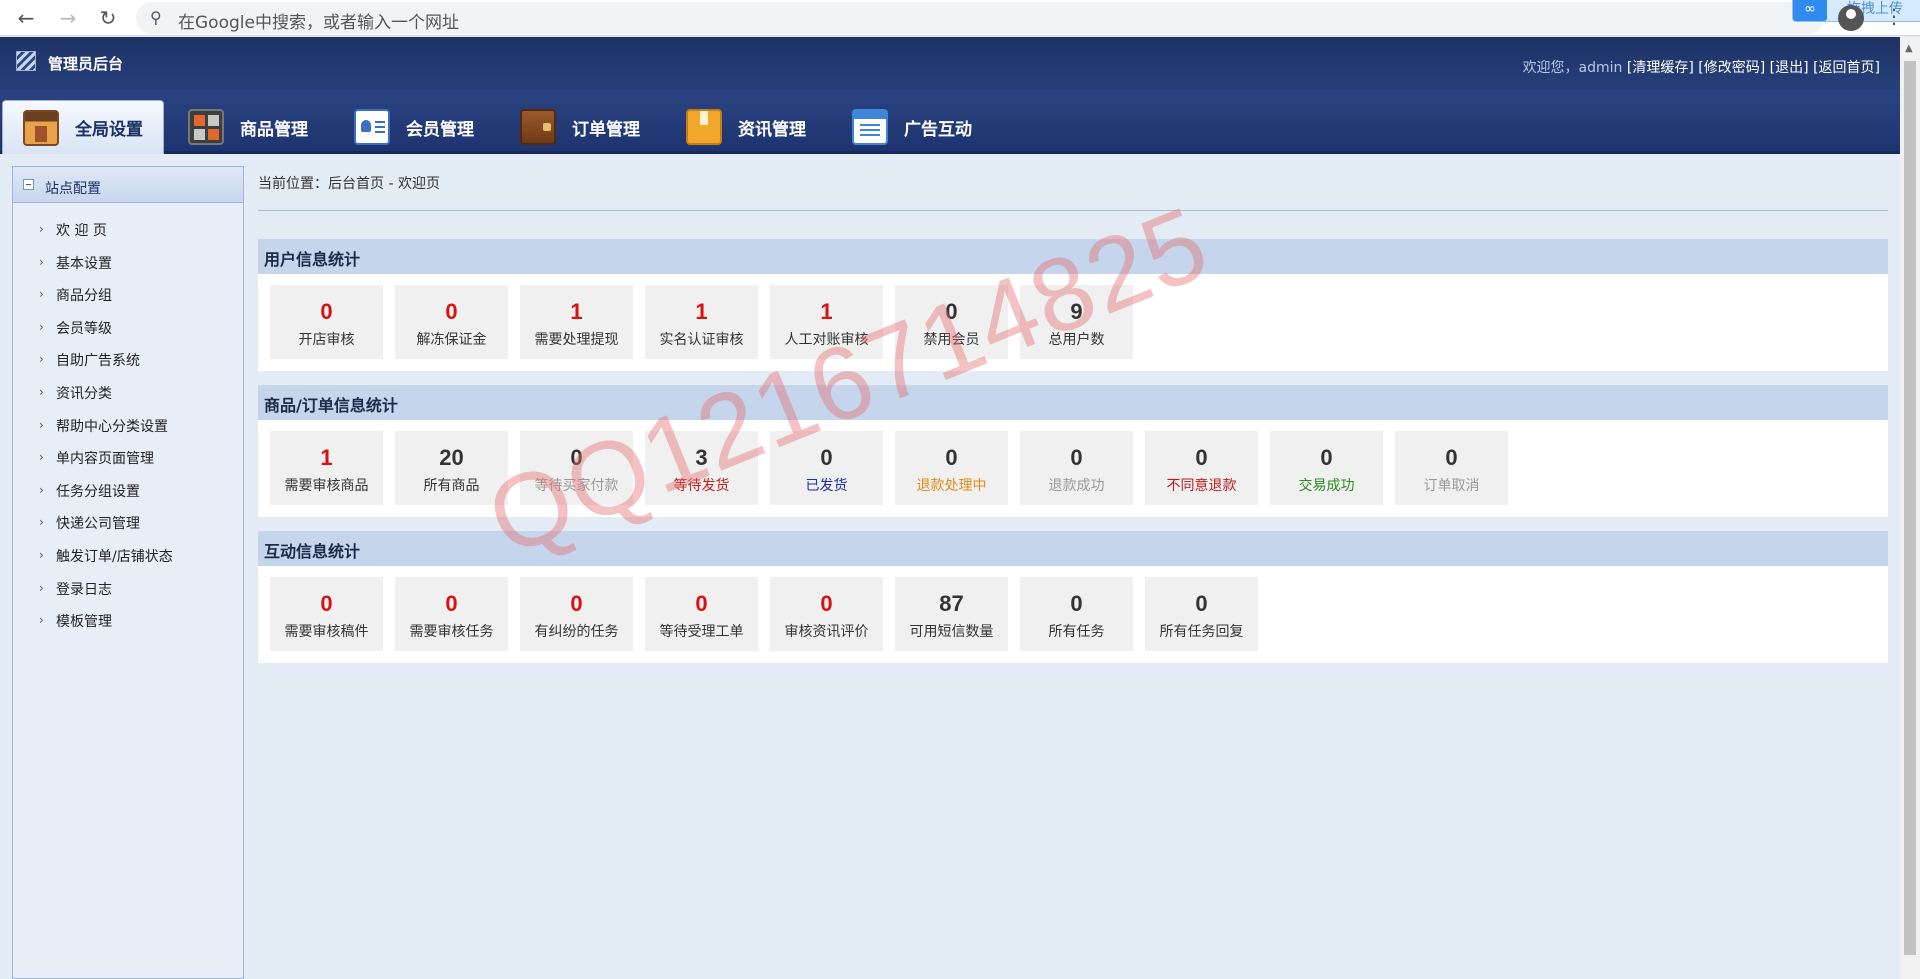 Image resolution: width=1920 pixels, height=979 pixels. I want to click on sidebar-item: › 自助广告系统, so click(128, 361).